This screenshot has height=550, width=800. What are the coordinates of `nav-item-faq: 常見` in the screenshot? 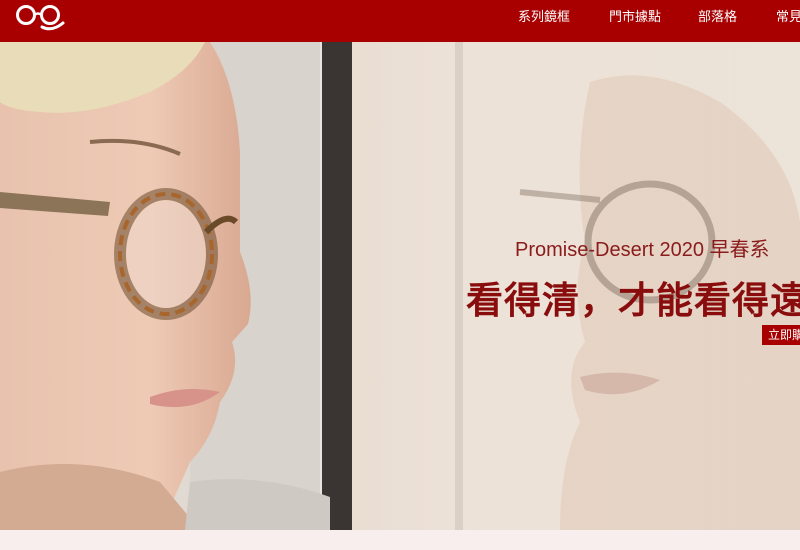 It's located at (788, 18).